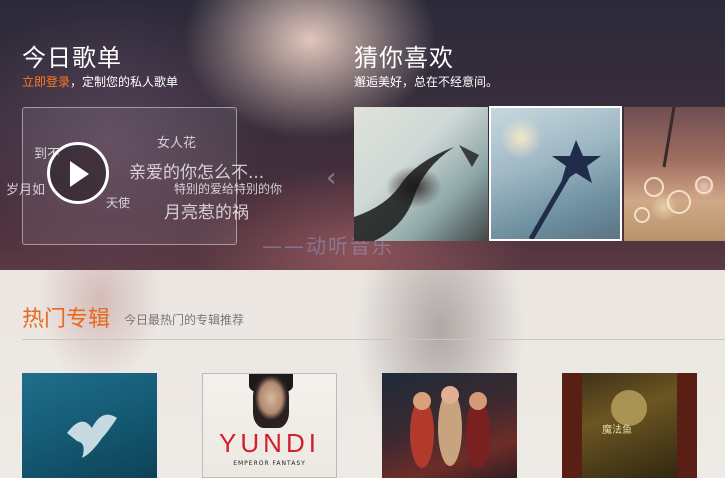 Image resolution: width=725 pixels, height=478 pixels. I want to click on playlist-word: 天使, so click(118, 202).